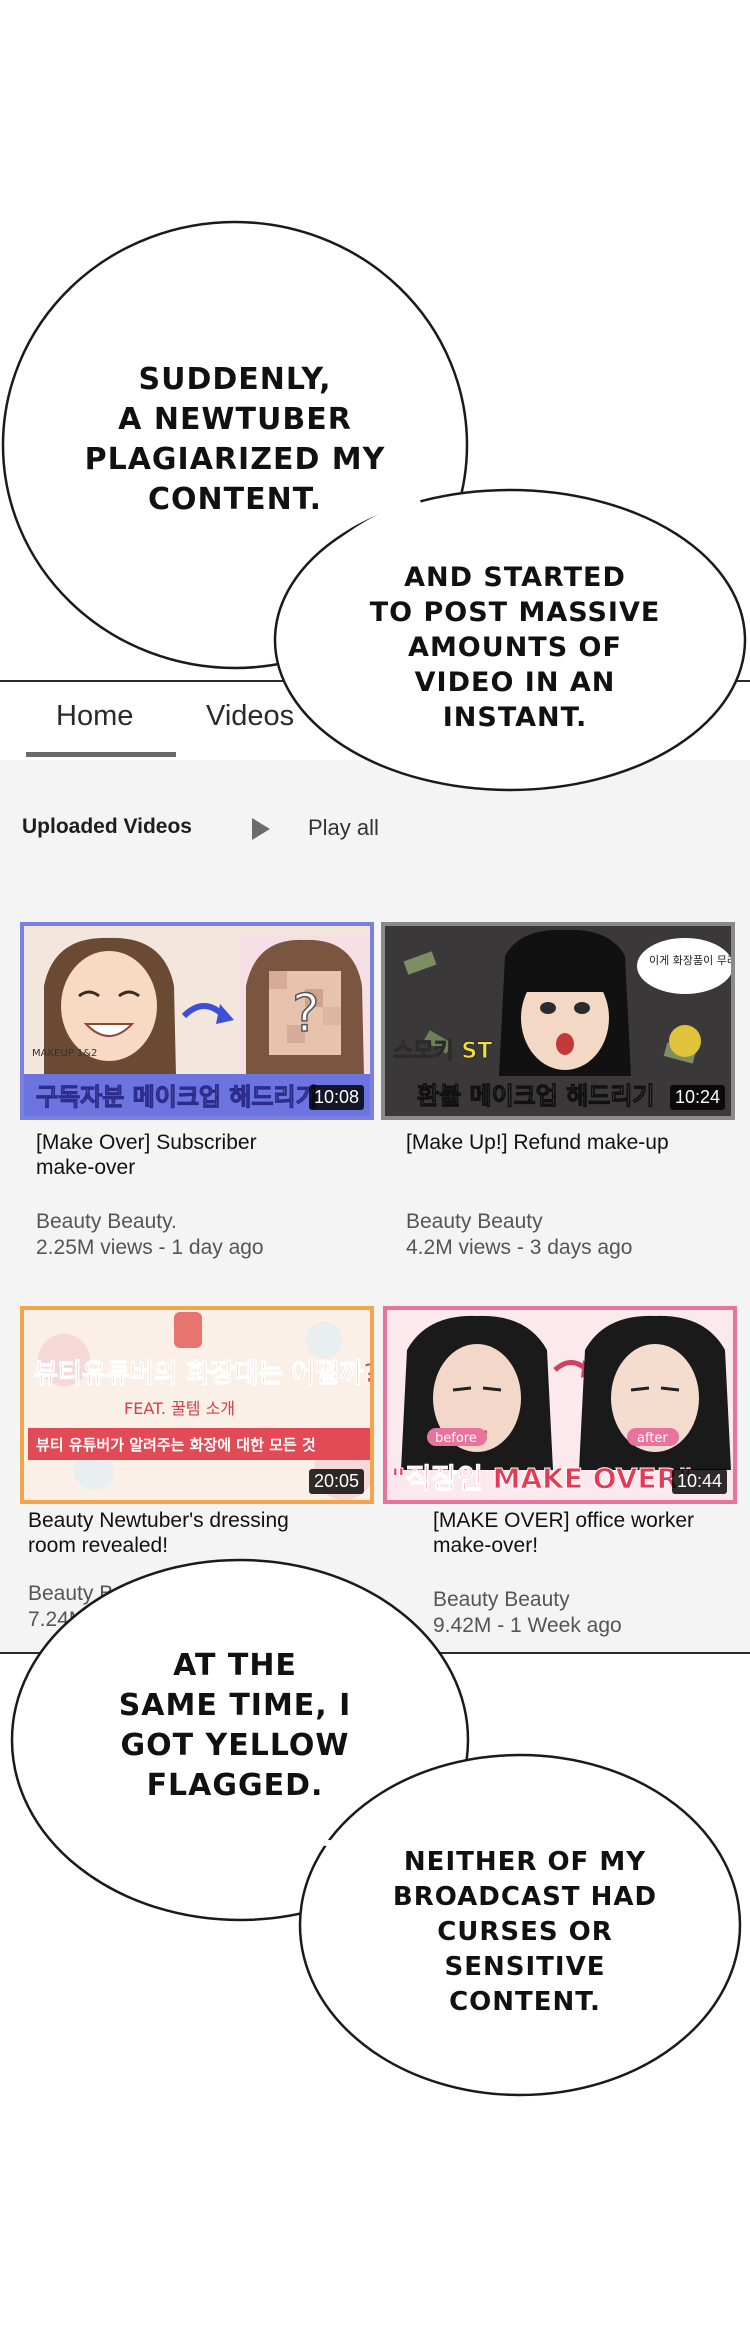 Image resolution: width=750 pixels, height=2351 pixels. What do you see at coordinates (176, 1445) in the screenshot?
I see `thumbnail-subtitle: 뷰티 유튜버가 알려주는 화장에 대한 모든 것` at bounding box center [176, 1445].